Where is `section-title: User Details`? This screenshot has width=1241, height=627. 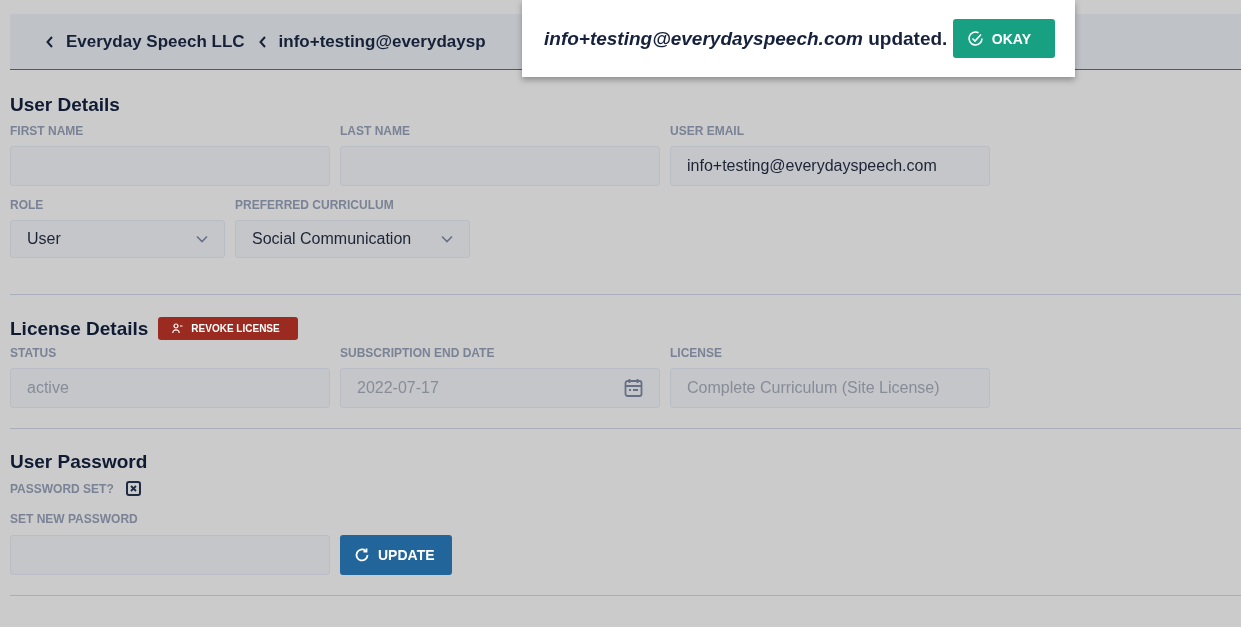 section-title: User Details is located at coordinates (65, 105).